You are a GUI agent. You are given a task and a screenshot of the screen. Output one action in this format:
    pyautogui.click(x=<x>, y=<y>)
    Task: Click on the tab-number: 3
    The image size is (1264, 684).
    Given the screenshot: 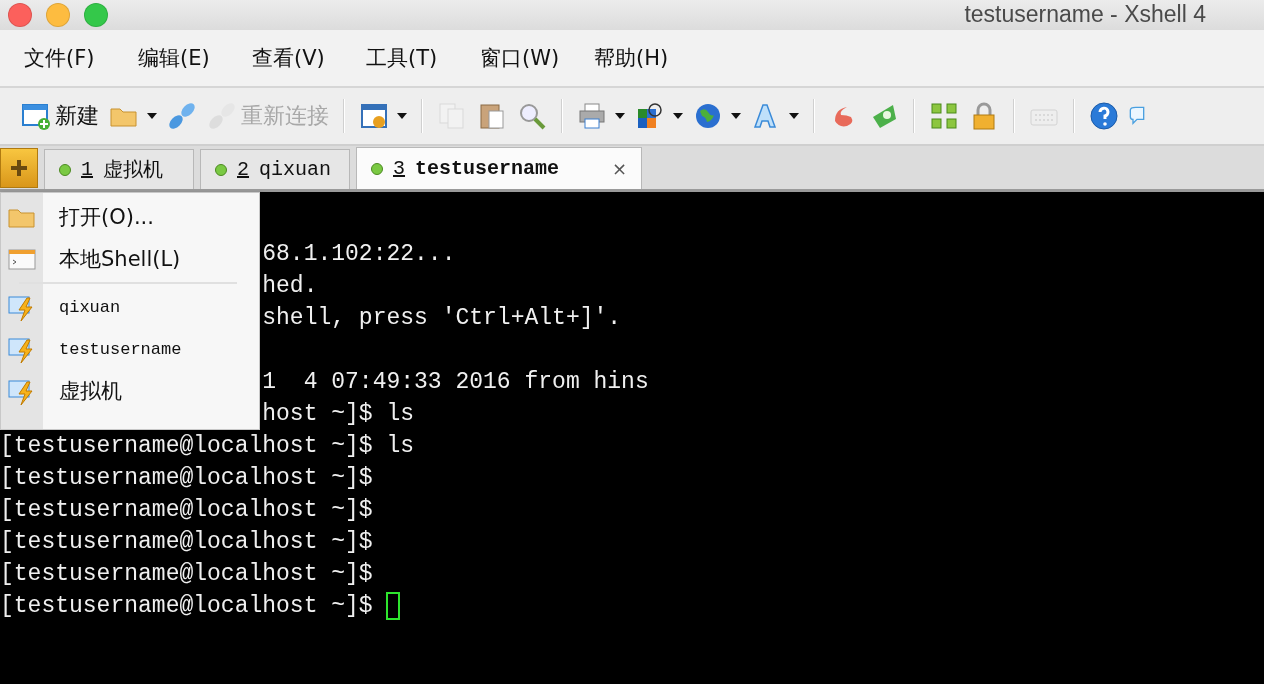 What is the action you would take?
    pyautogui.click(x=399, y=168)
    